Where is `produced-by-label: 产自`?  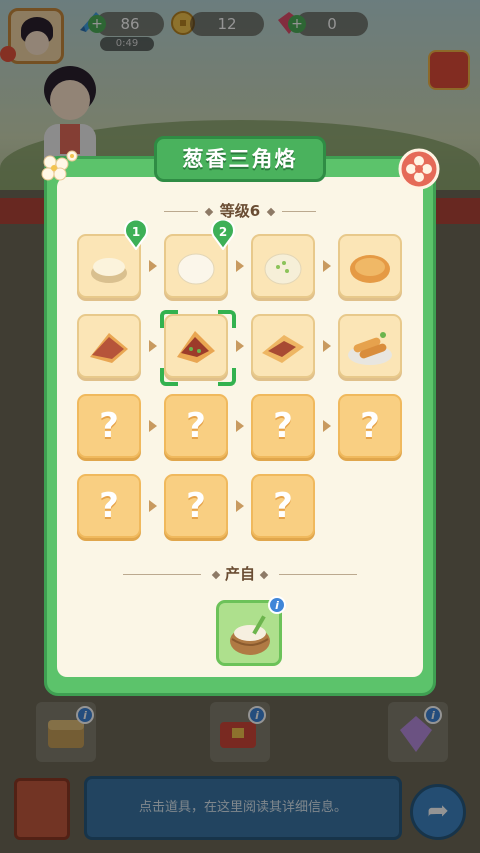 produced-by-label: 产自 is located at coordinates (239, 574).